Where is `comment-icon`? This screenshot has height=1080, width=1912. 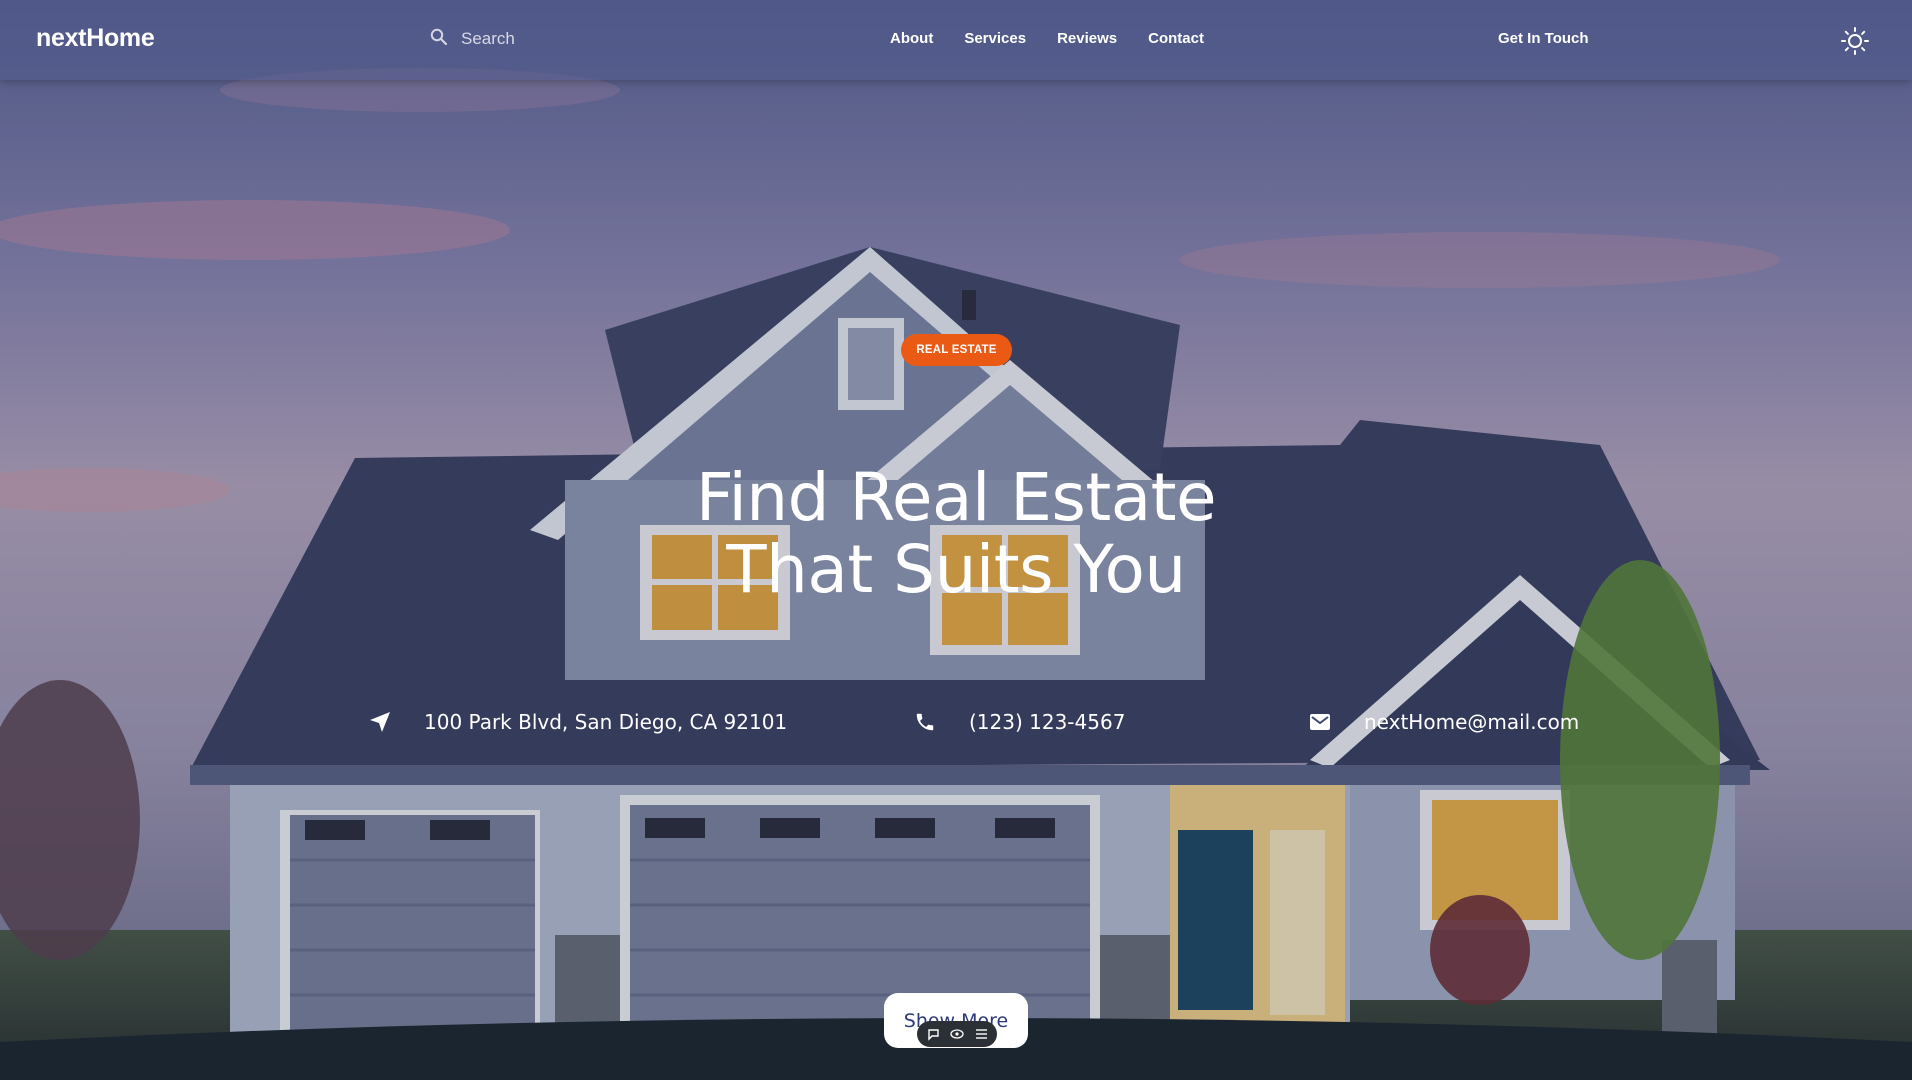 comment-icon is located at coordinates (933, 1034).